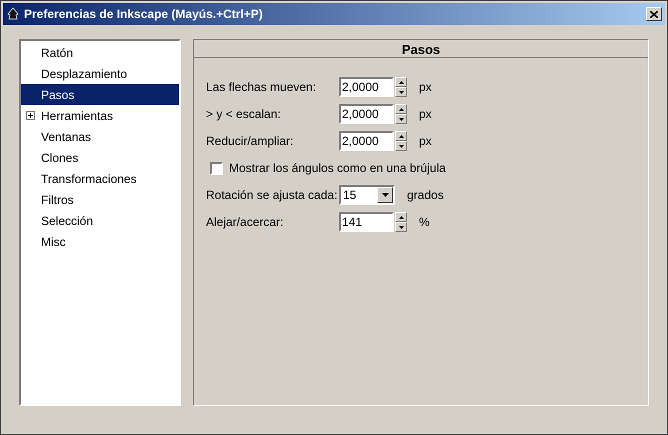  Describe the element at coordinates (100, 136) in the screenshot. I see `tree-item: Ventanas` at that location.